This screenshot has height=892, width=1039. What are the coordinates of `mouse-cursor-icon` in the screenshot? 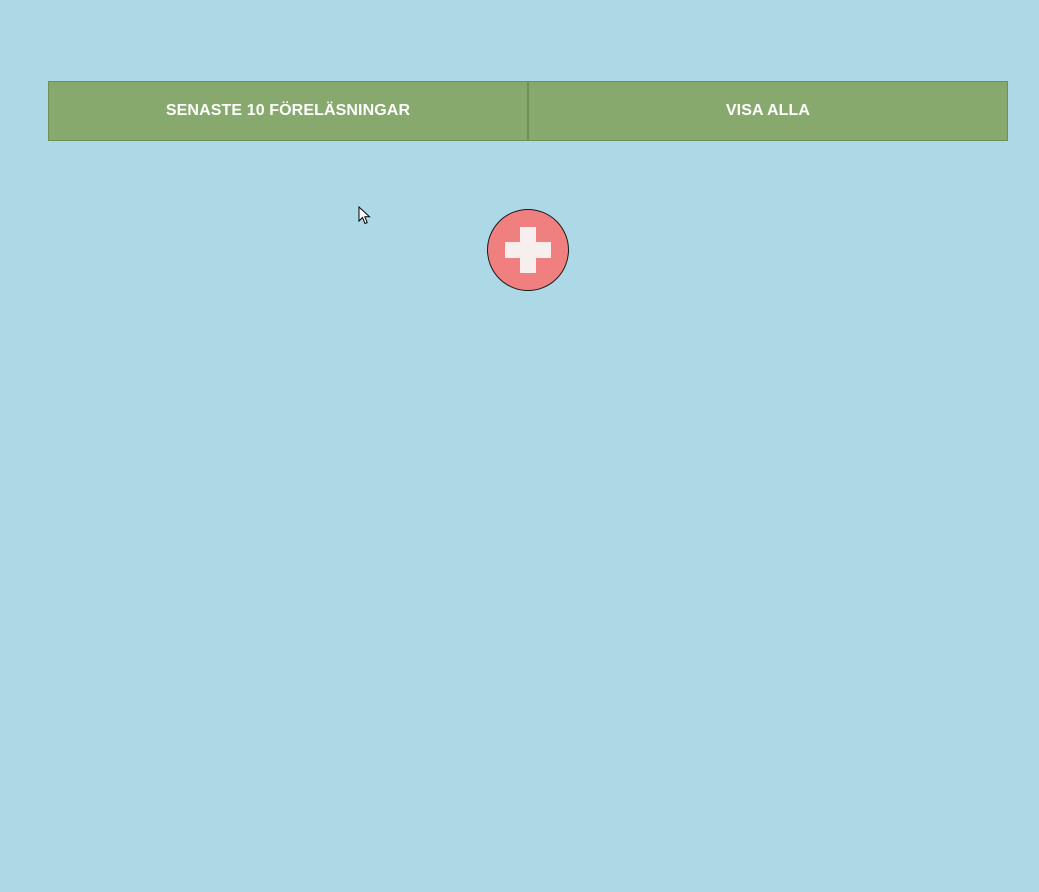 It's located at (364, 215).